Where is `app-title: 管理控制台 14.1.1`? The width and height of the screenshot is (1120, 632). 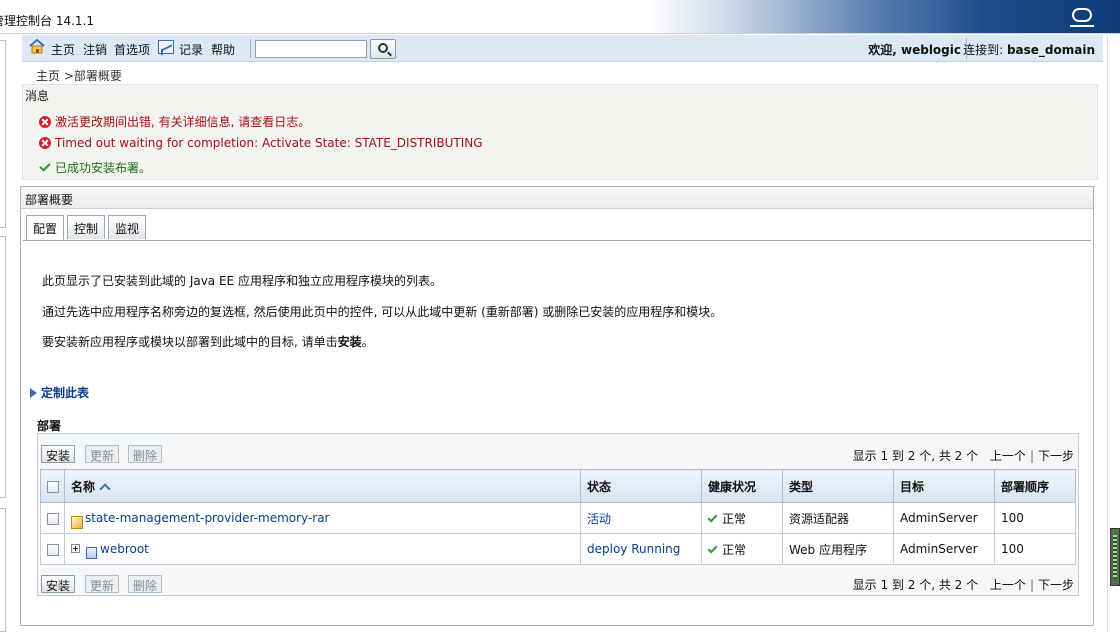
app-title: 管理控制台 14.1.1 is located at coordinates (47, 21).